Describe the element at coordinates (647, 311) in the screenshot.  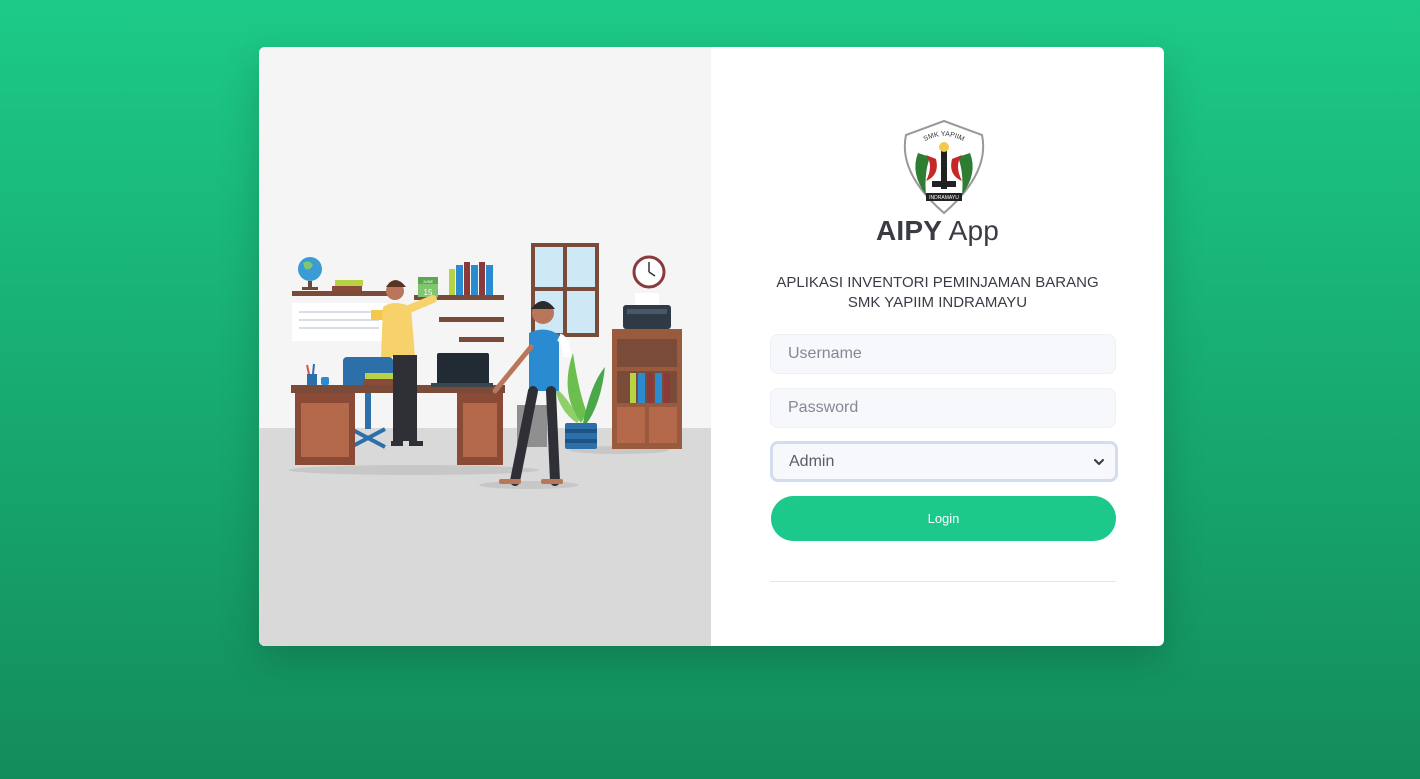
I see `printer-icon` at that location.